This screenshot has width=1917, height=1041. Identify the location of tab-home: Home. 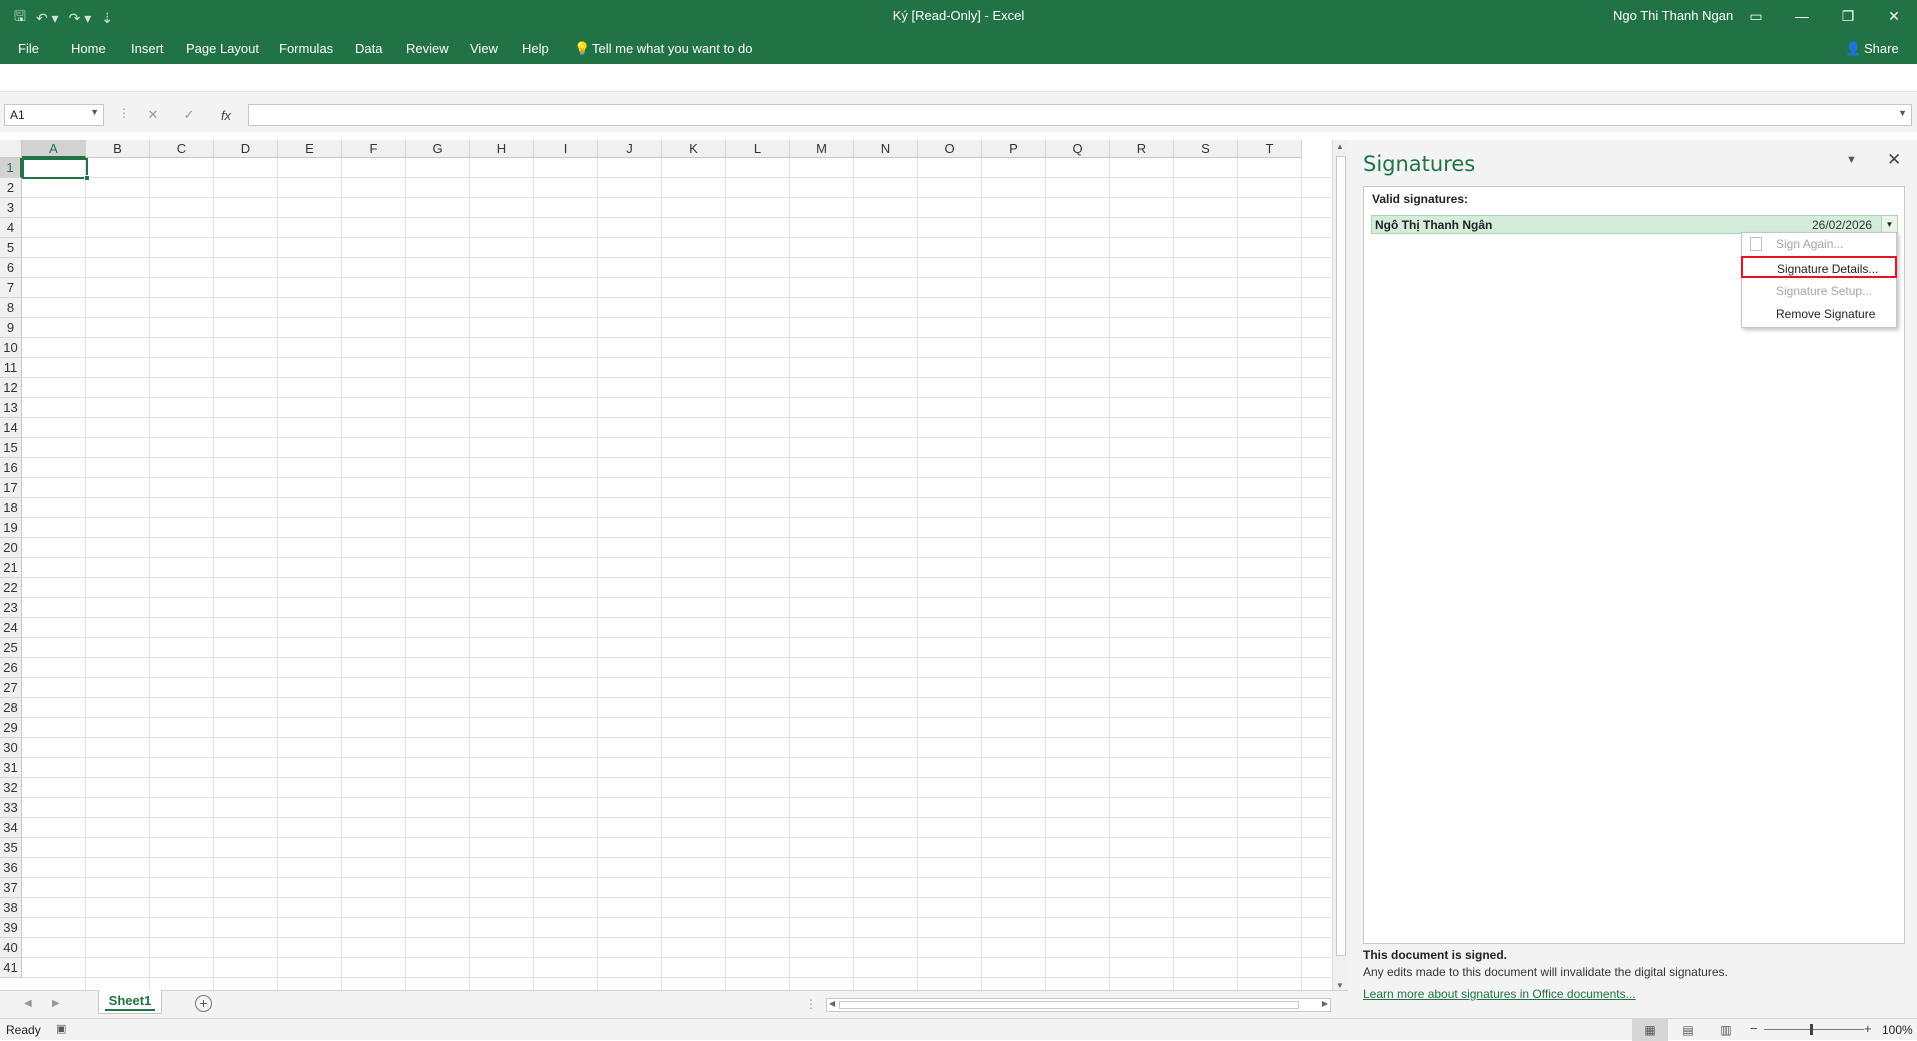
(88, 48).